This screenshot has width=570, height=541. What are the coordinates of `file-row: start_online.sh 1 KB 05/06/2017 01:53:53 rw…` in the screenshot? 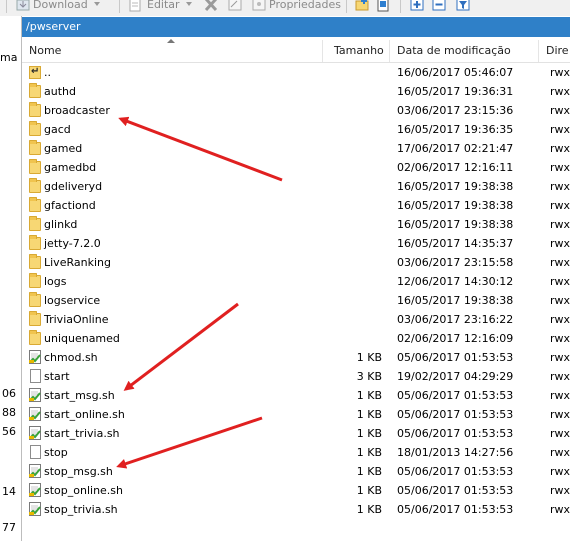 It's located at (296, 414).